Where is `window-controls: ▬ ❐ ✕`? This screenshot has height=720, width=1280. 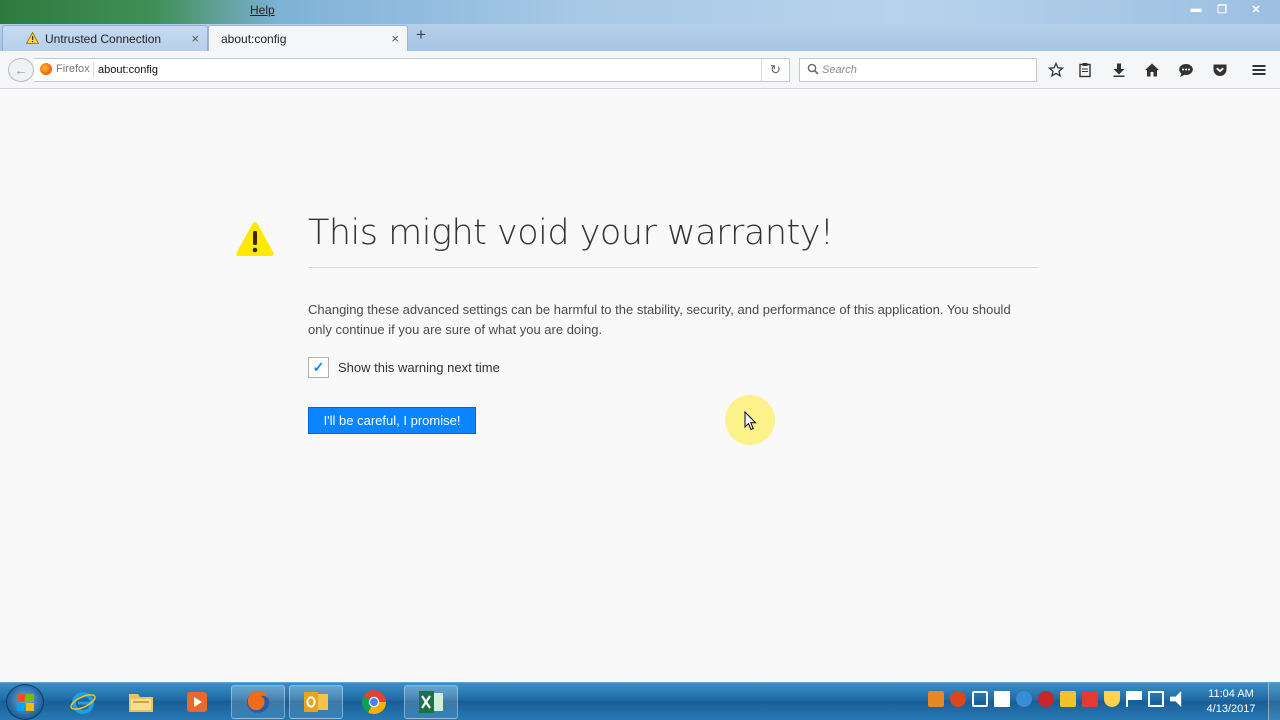 window-controls: ▬ ❐ ✕ is located at coordinates (1230, 9).